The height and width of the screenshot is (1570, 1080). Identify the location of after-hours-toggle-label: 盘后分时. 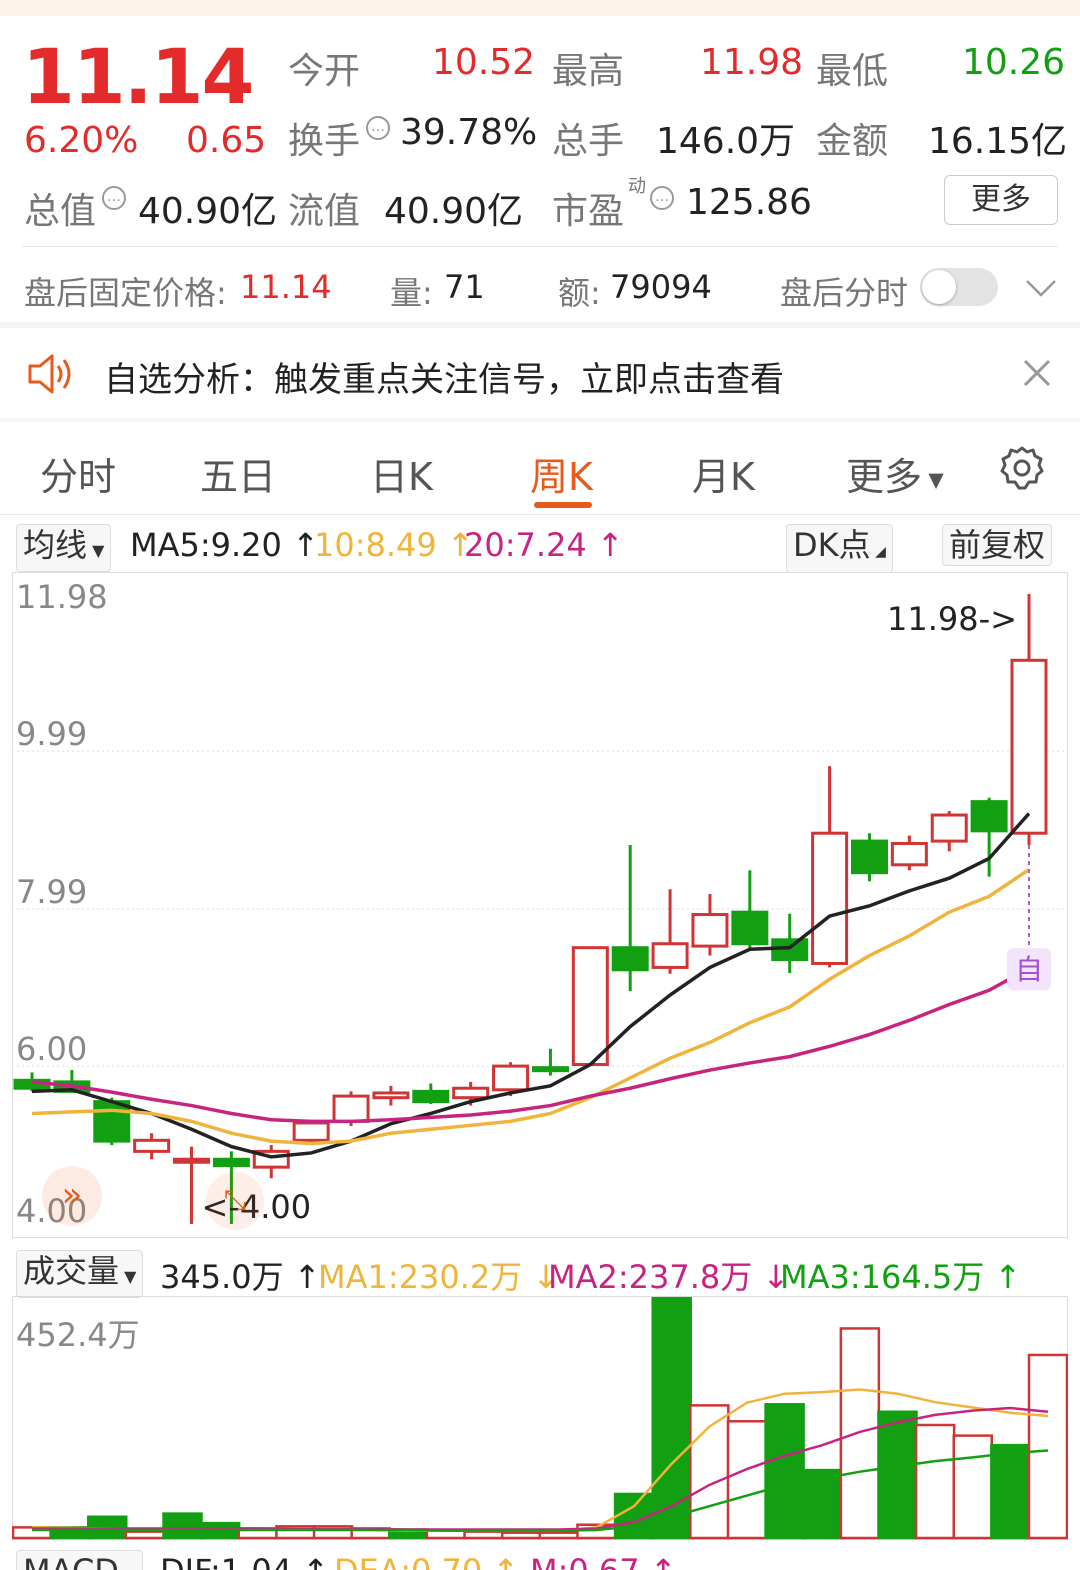
(844, 293).